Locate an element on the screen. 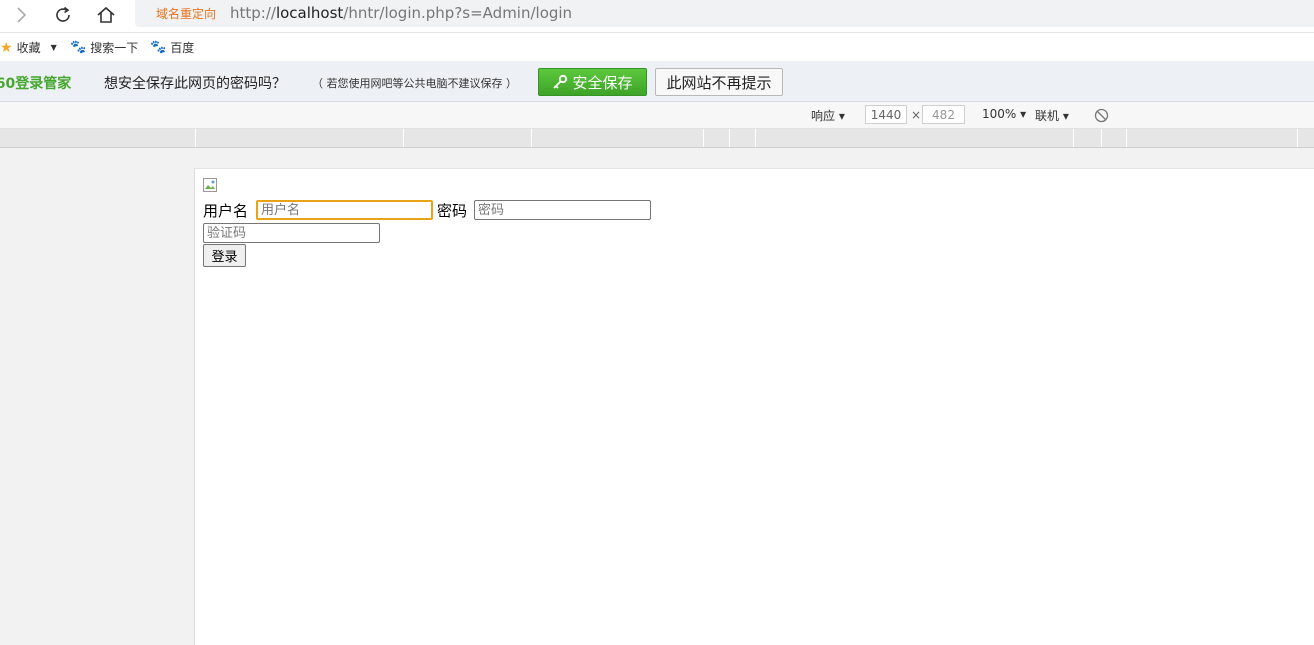 The height and width of the screenshot is (645, 1314). password-input is located at coordinates (562, 210).